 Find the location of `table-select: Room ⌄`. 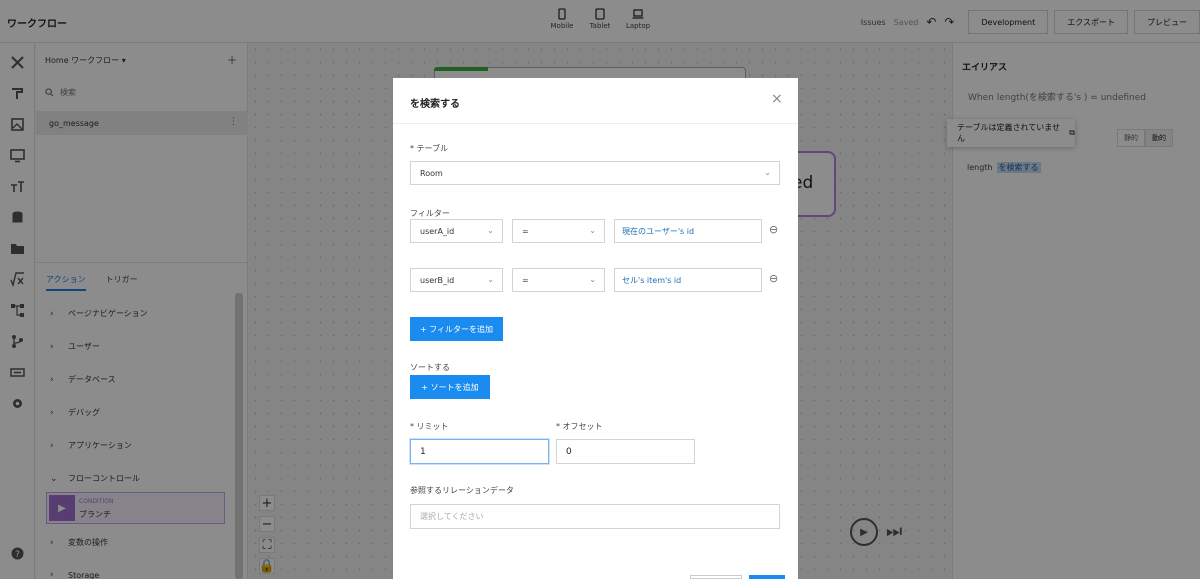

table-select: Room ⌄ is located at coordinates (595, 173).